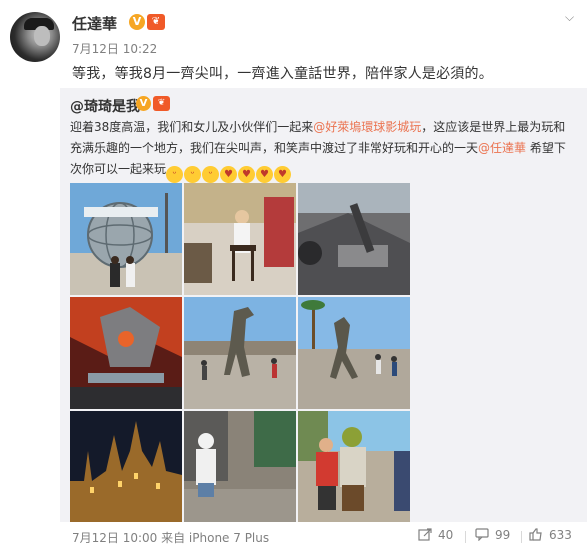 The height and width of the screenshot is (552, 587). Describe the element at coordinates (240, 239) in the screenshot. I see `photo-director-chair` at that location.